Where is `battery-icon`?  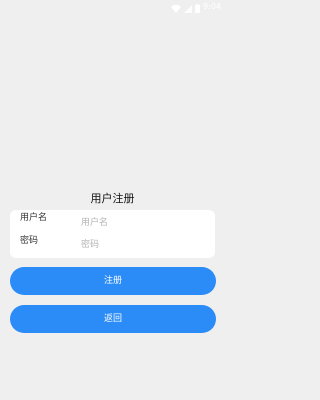
battery-icon is located at coordinates (198, 8).